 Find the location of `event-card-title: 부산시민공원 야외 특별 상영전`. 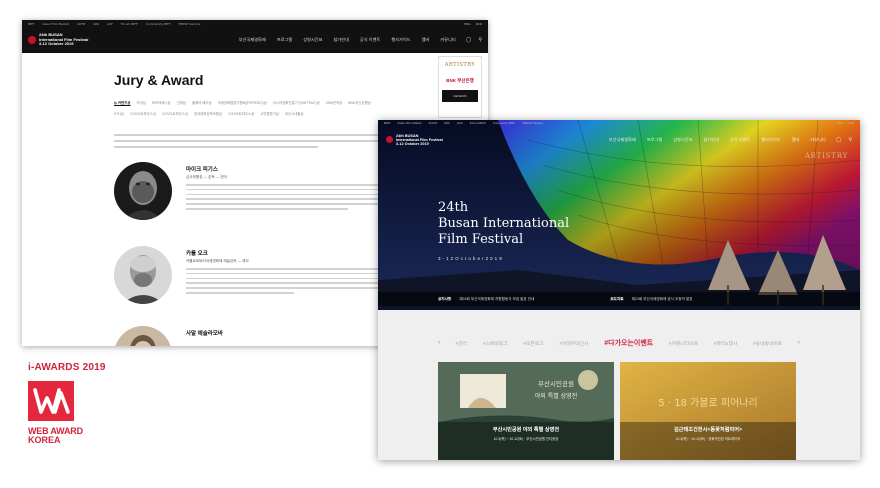

event-card-title: 부산시민공원 야외 특별 상영전 is located at coordinates (526, 430).